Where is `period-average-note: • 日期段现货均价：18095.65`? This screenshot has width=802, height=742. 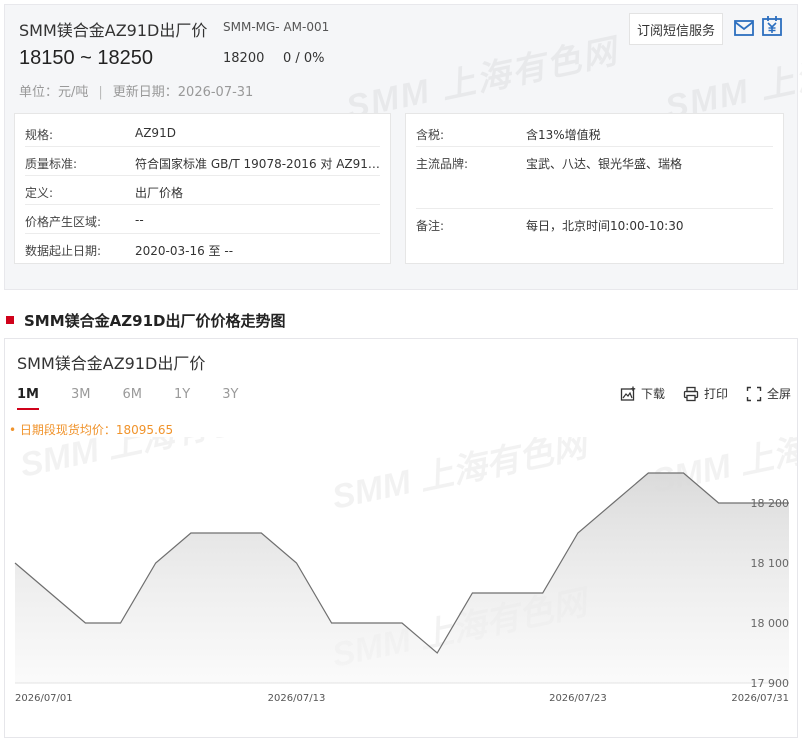 period-average-note: • 日期段现货均价：18095.65 is located at coordinates (91, 430).